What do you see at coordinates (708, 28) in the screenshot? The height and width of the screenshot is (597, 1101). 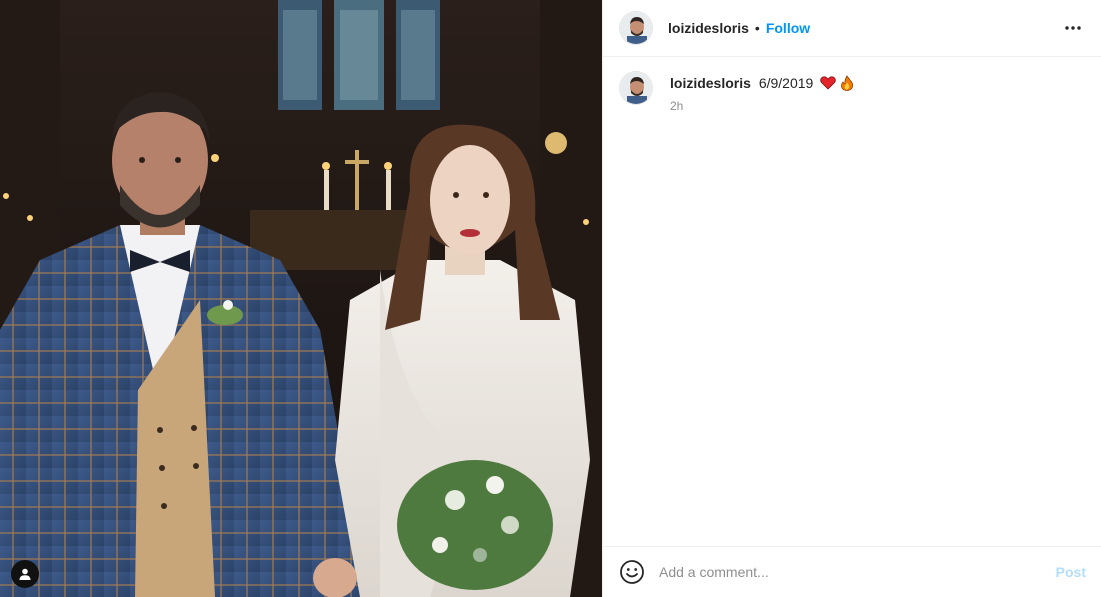 I see `header-username: loizidesloris` at bounding box center [708, 28].